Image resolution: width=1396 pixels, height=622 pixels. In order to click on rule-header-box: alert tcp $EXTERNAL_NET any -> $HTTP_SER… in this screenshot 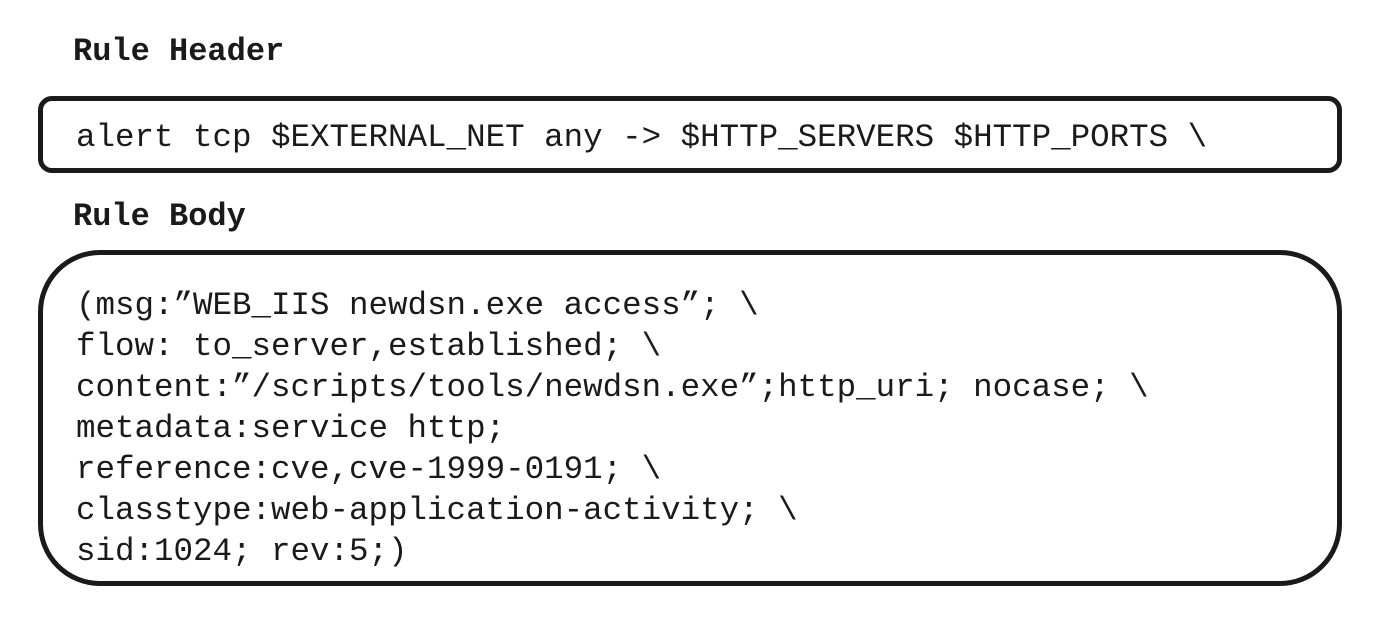, I will do `click(690, 134)`.